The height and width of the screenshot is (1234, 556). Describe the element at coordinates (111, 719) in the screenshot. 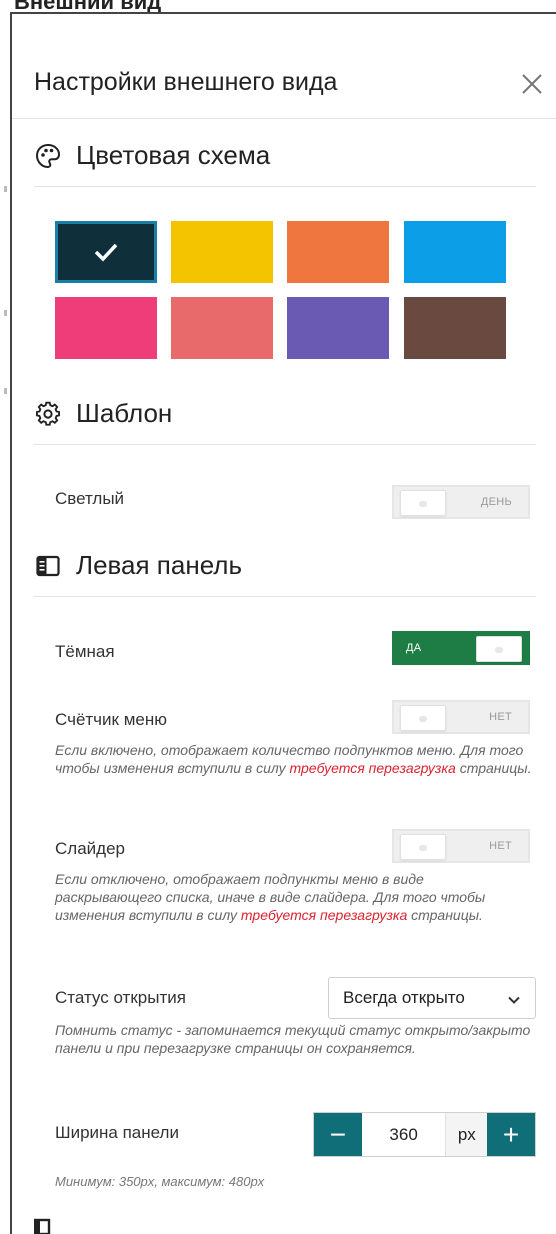

I see `menu-counter-label: Счётчик меню` at that location.